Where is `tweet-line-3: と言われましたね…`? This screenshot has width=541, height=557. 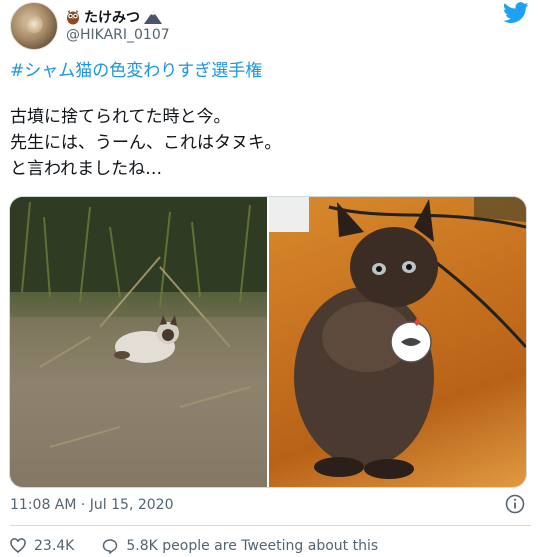 tweet-line-3: と言われましたね… is located at coordinates (86, 169).